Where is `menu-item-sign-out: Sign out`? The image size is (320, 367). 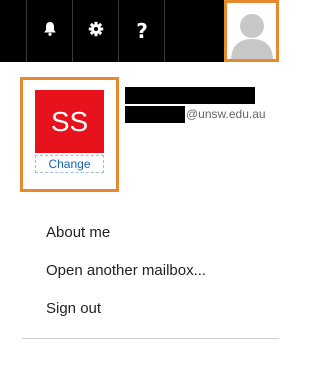
menu-item-sign-out: Sign out is located at coordinates (73, 308).